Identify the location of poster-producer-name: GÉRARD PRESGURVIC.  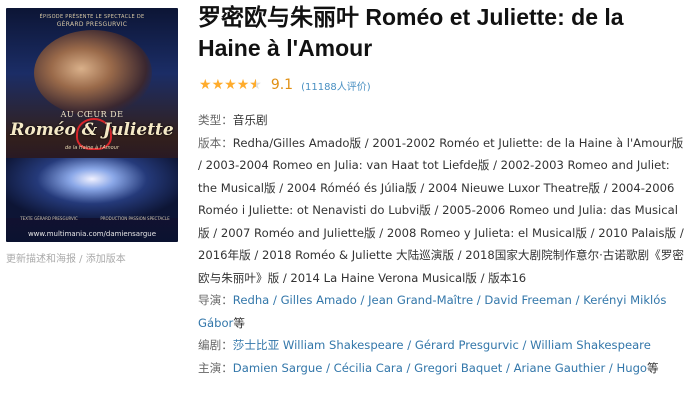
(92, 24).